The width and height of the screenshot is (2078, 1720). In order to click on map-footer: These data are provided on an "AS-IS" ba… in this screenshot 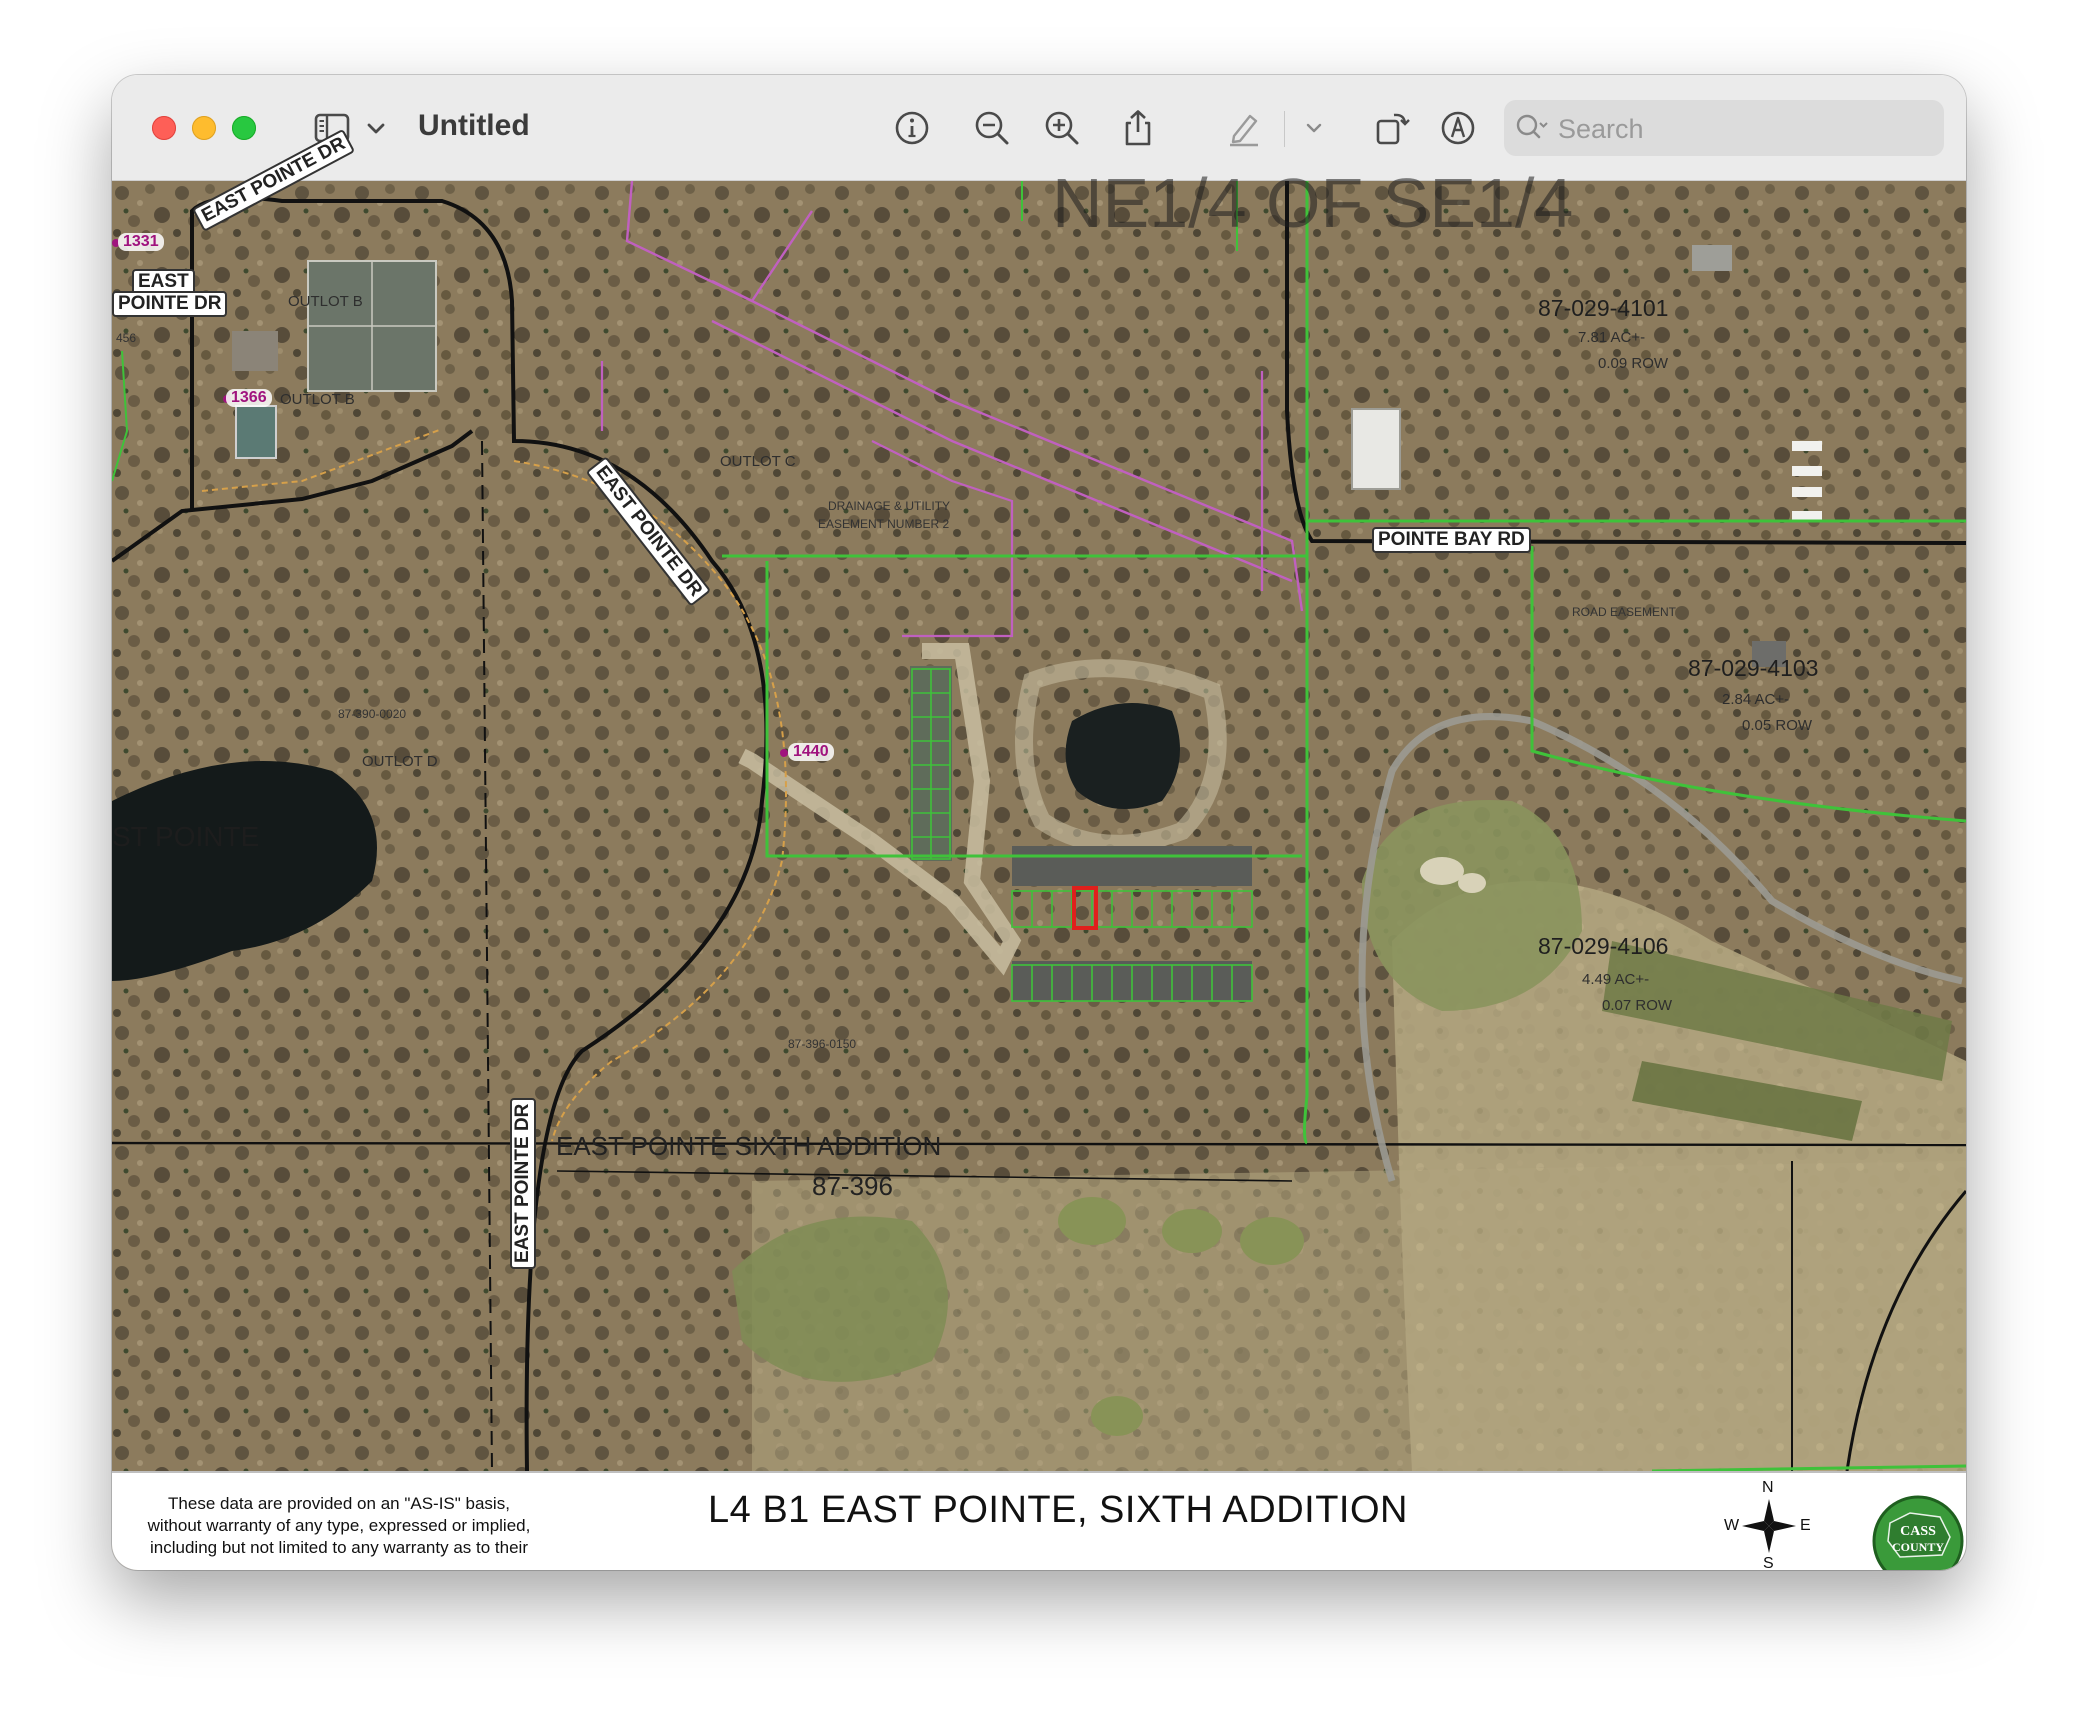, I will do `click(1039, 1520)`.